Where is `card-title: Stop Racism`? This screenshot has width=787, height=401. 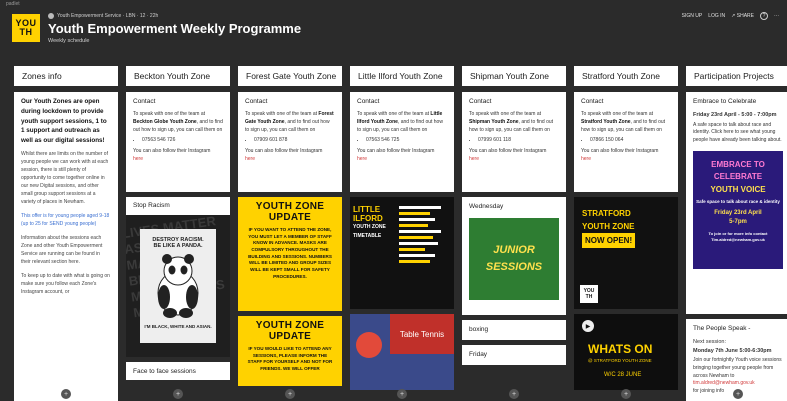
card-title: Stop Racism is located at coordinates (151, 205).